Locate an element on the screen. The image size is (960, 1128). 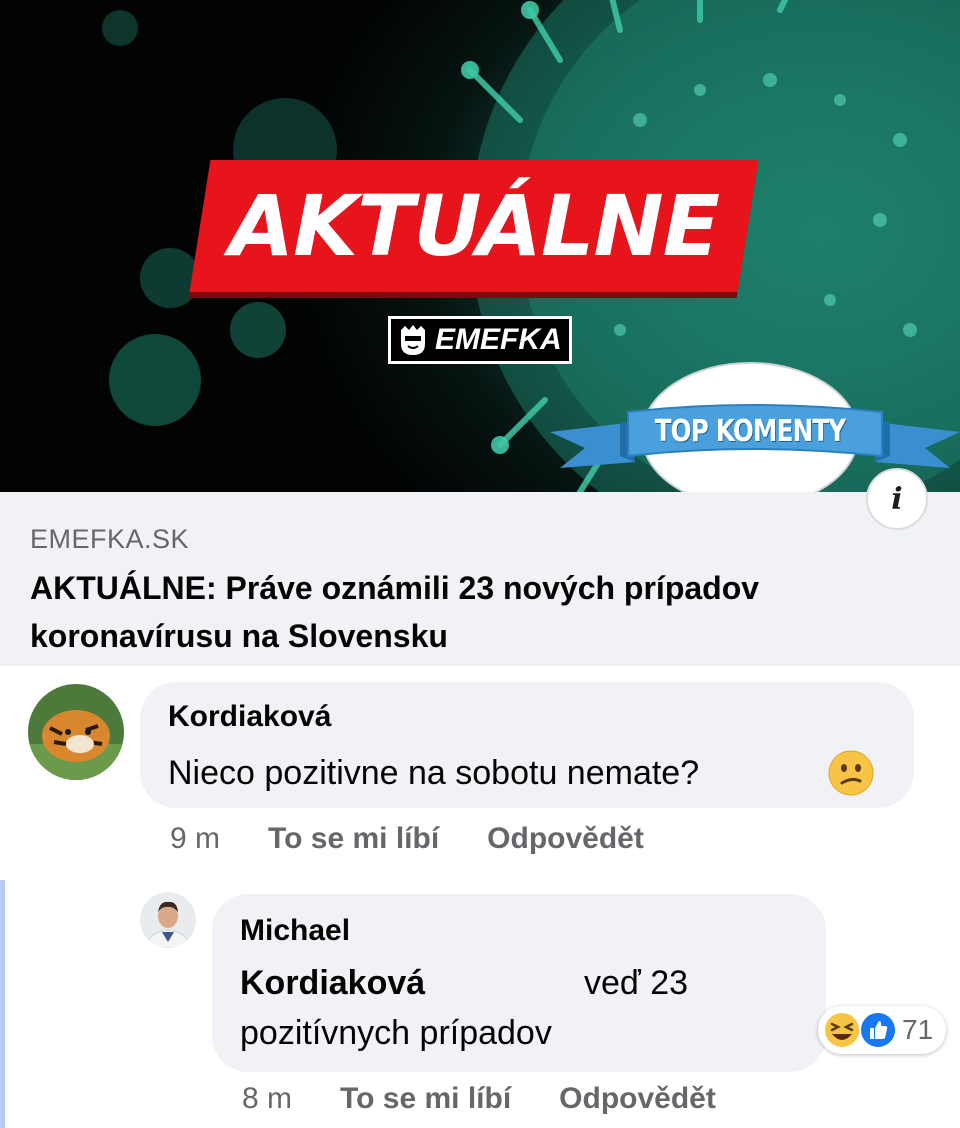
top-comments-label: TOP KOMENTY is located at coordinates (750, 431).